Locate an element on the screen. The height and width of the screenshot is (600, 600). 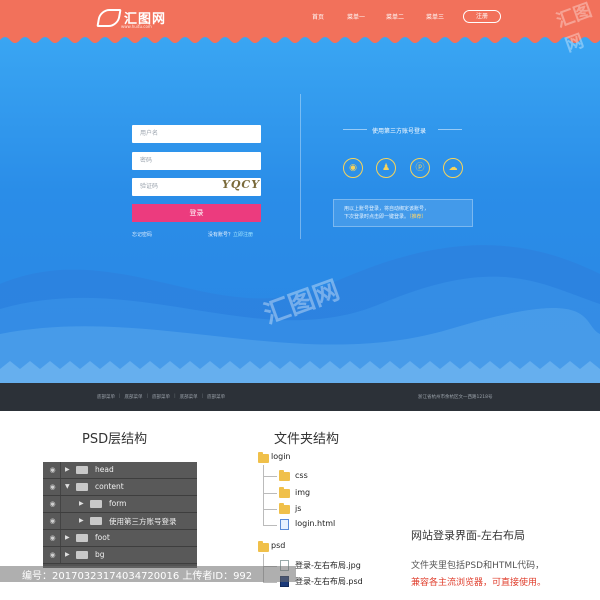
alipay-icon: ⓟ is located at coordinates (420, 168).